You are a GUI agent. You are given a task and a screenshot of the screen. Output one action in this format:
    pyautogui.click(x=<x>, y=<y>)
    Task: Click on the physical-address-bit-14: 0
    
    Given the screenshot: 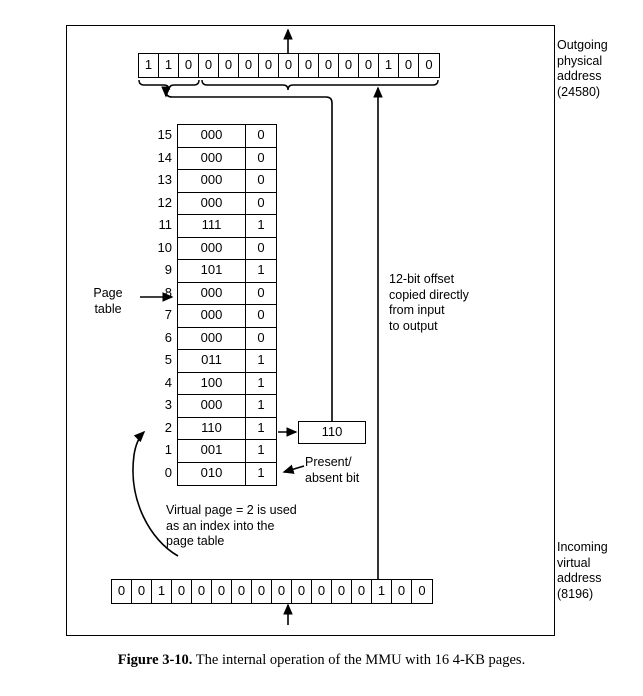 What is the action you would take?
    pyautogui.click(x=429, y=64)
    